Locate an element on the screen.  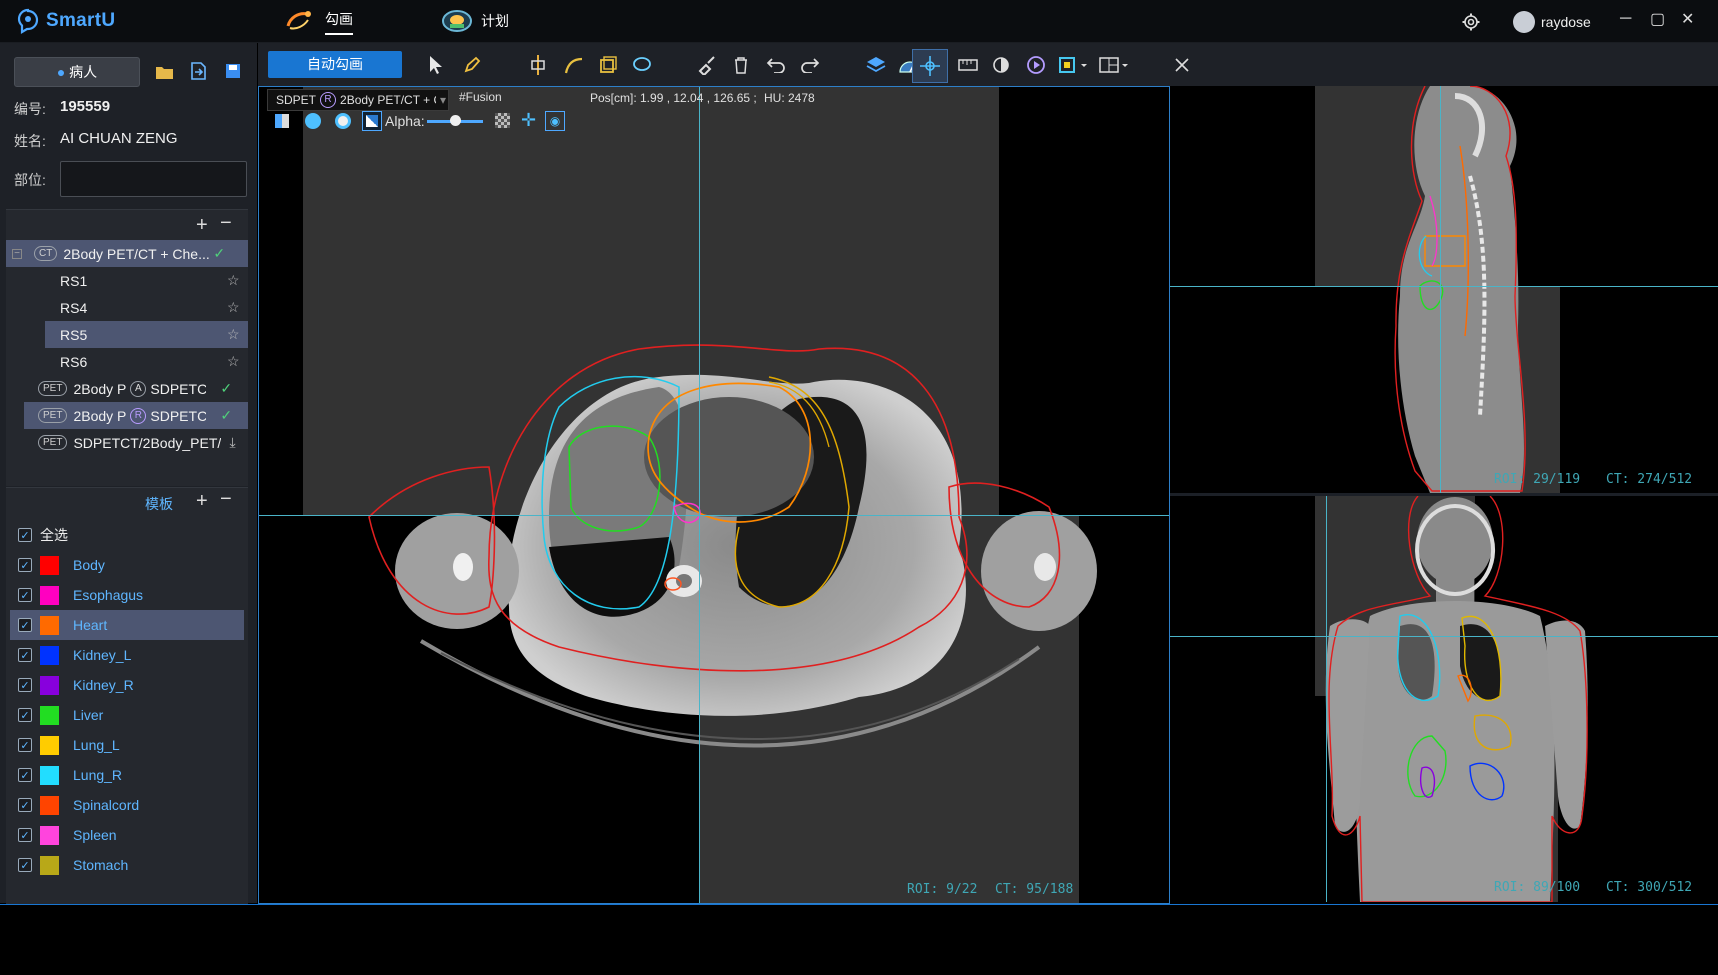
roi-item: ✓ Lung_L is located at coordinates (127, 745).